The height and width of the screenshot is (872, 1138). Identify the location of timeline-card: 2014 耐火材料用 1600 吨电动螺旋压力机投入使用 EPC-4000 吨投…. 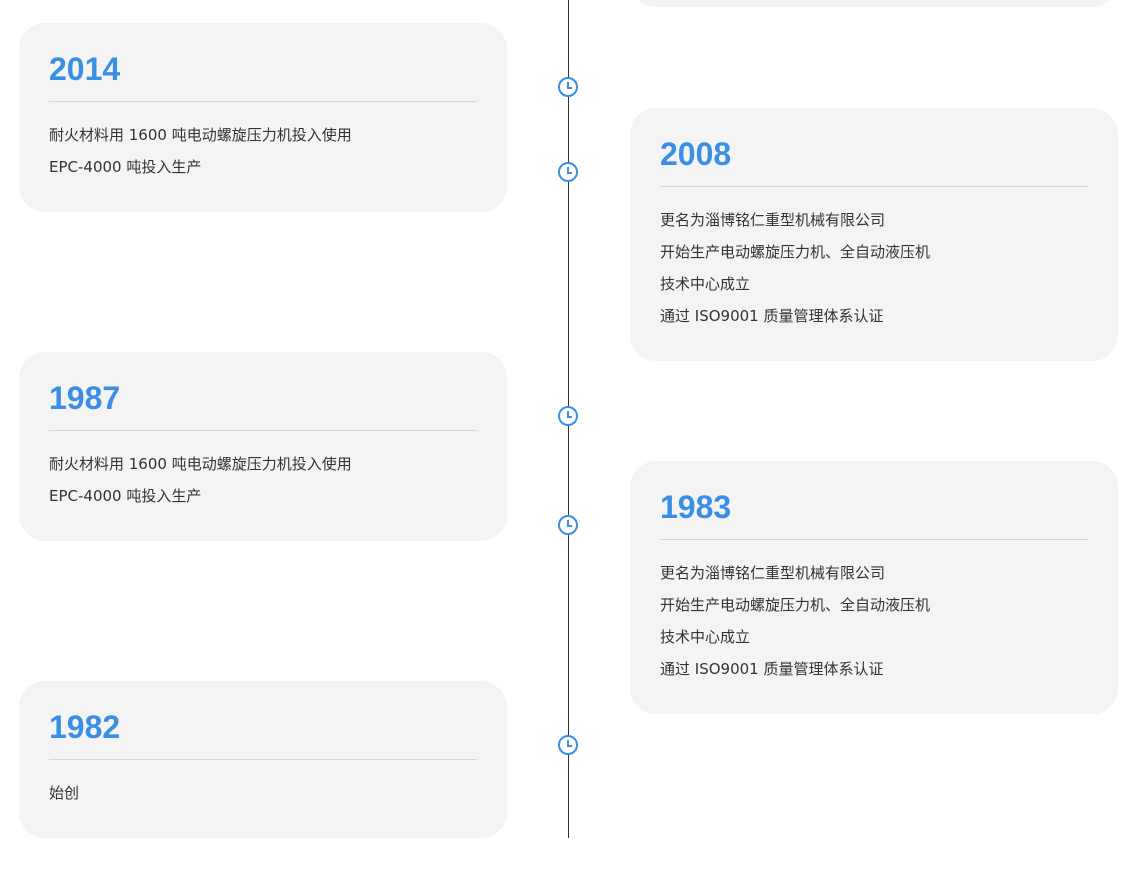
(263, 117).